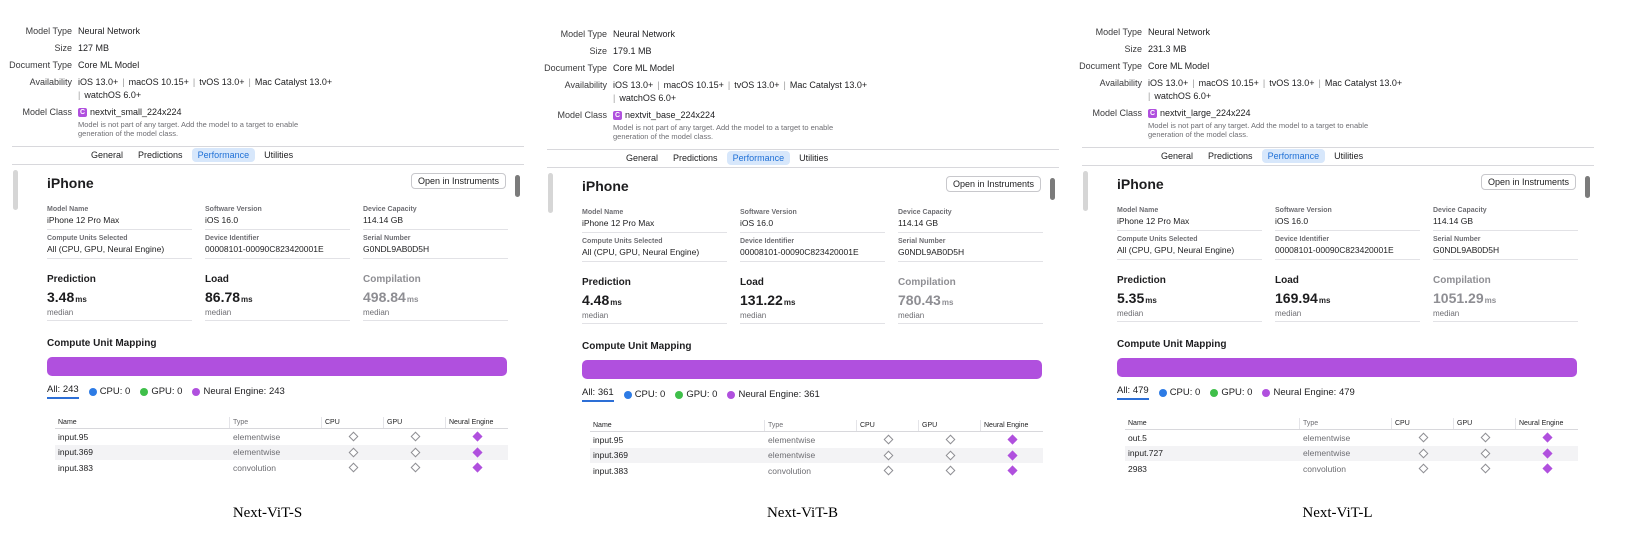 Image resolution: width=1627 pixels, height=543 pixels. I want to click on filter-all: All: 479, so click(1133, 392).